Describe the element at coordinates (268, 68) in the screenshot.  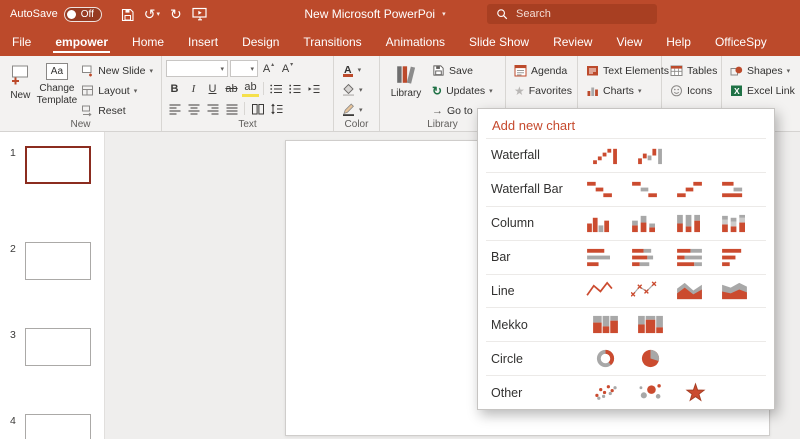
I see `grow-font-button: A ▴` at that location.